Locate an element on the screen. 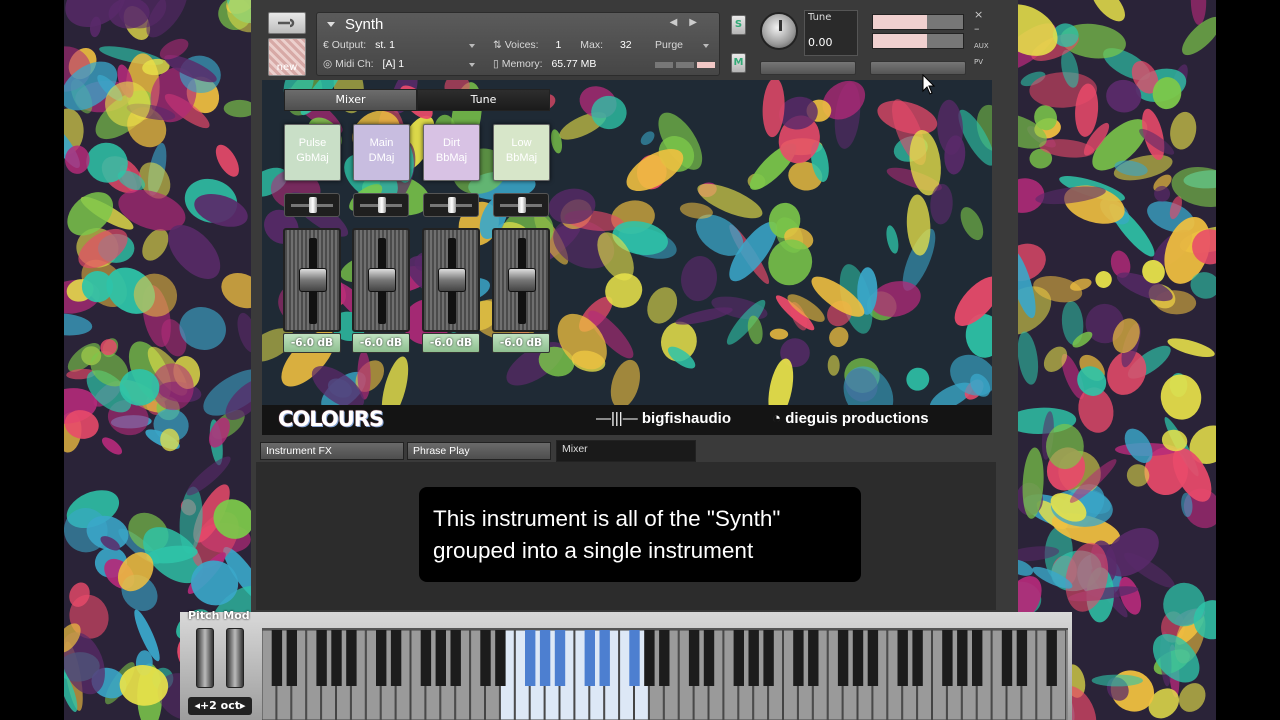  new-instrument-button: new is located at coordinates (287, 57).